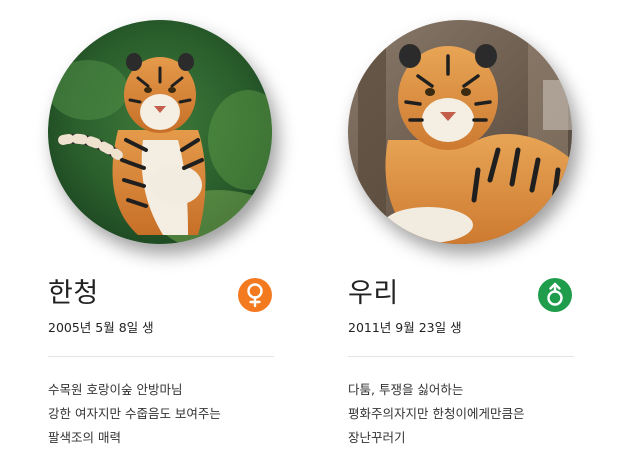 This screenshot has height=450, width=636. Describe the element at coordinates (84, 437) in the screenshot. I see `description-line: 팔색조의 매력` at that location.